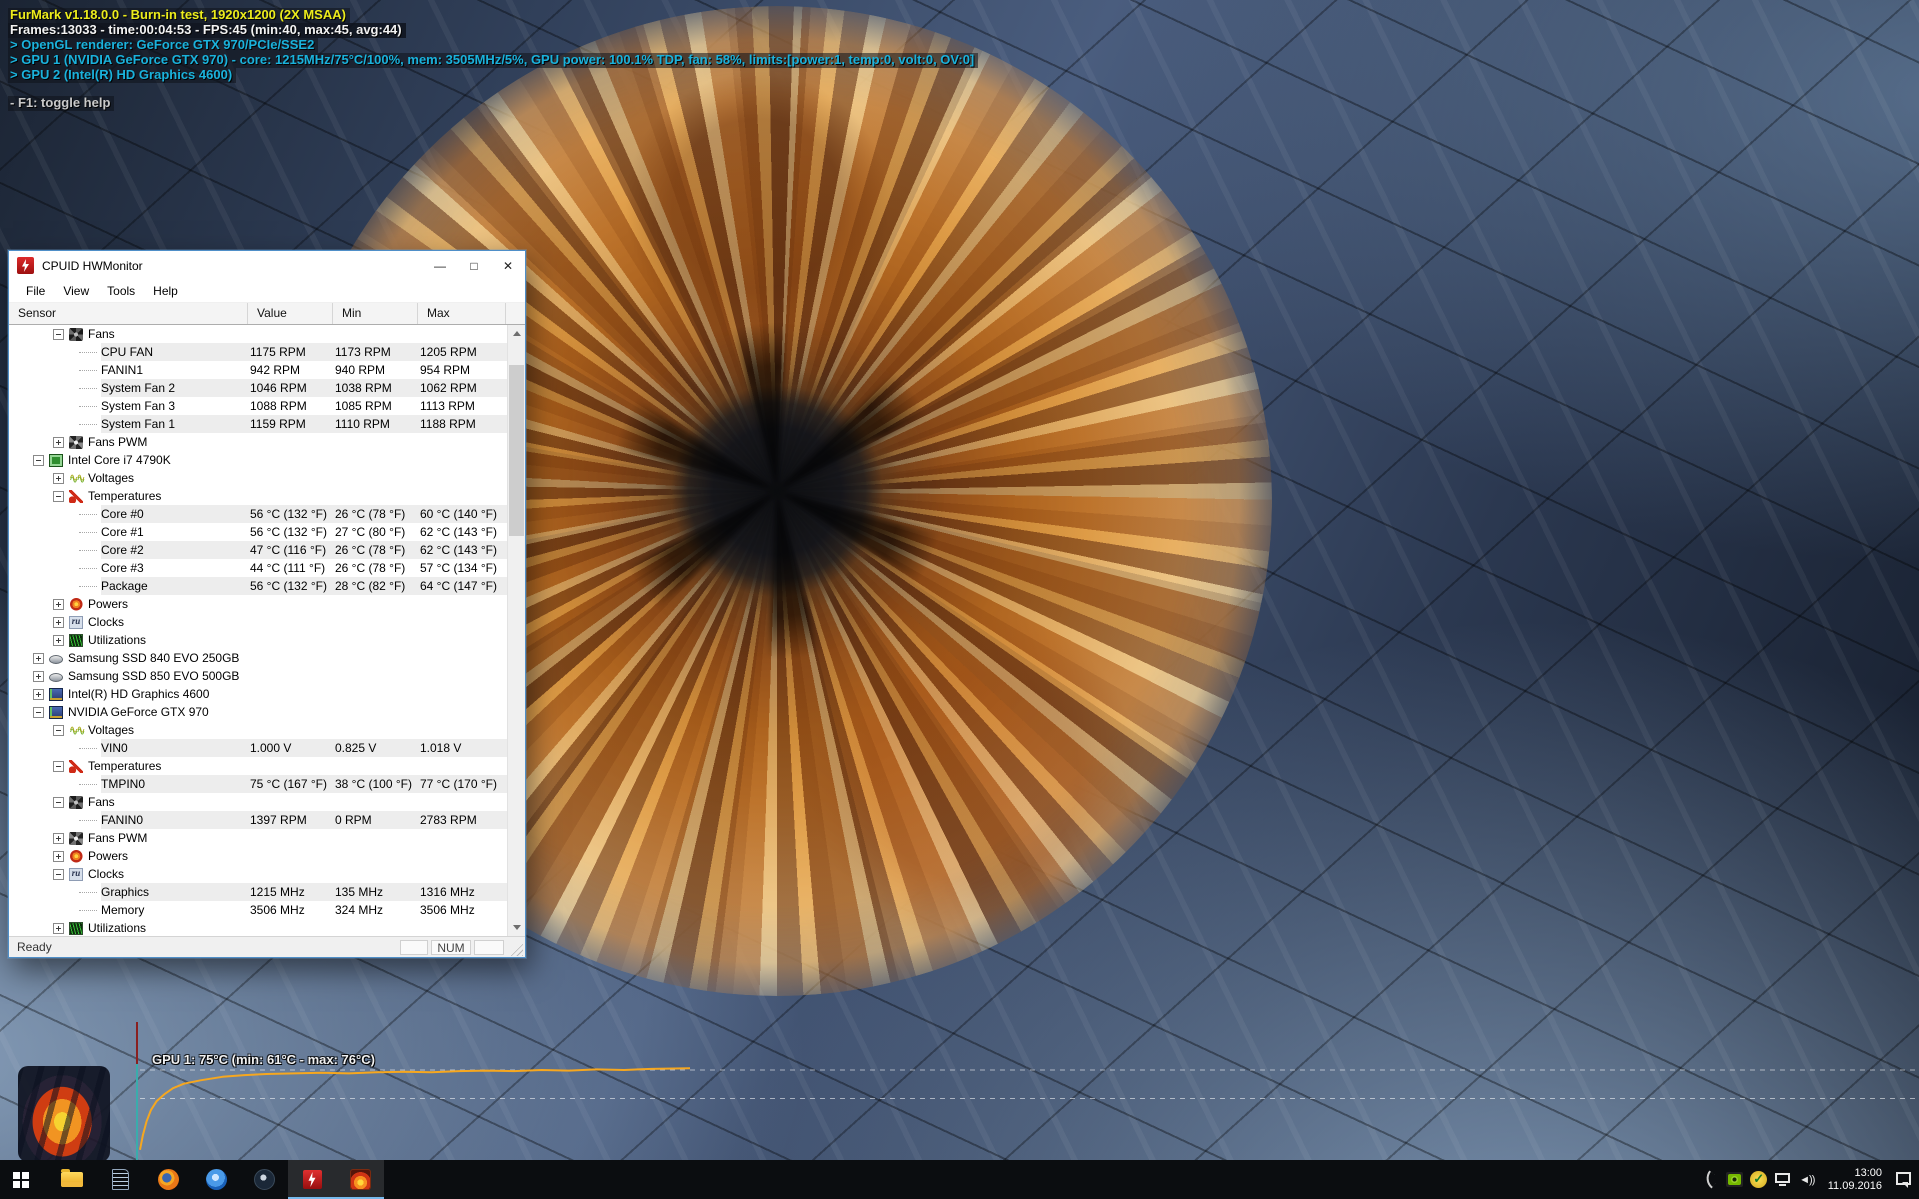  I want to click on sensor-row-intel-r-hd-graphics-4600: Intel(R) HD Graphics 4600, so click(258, 694).